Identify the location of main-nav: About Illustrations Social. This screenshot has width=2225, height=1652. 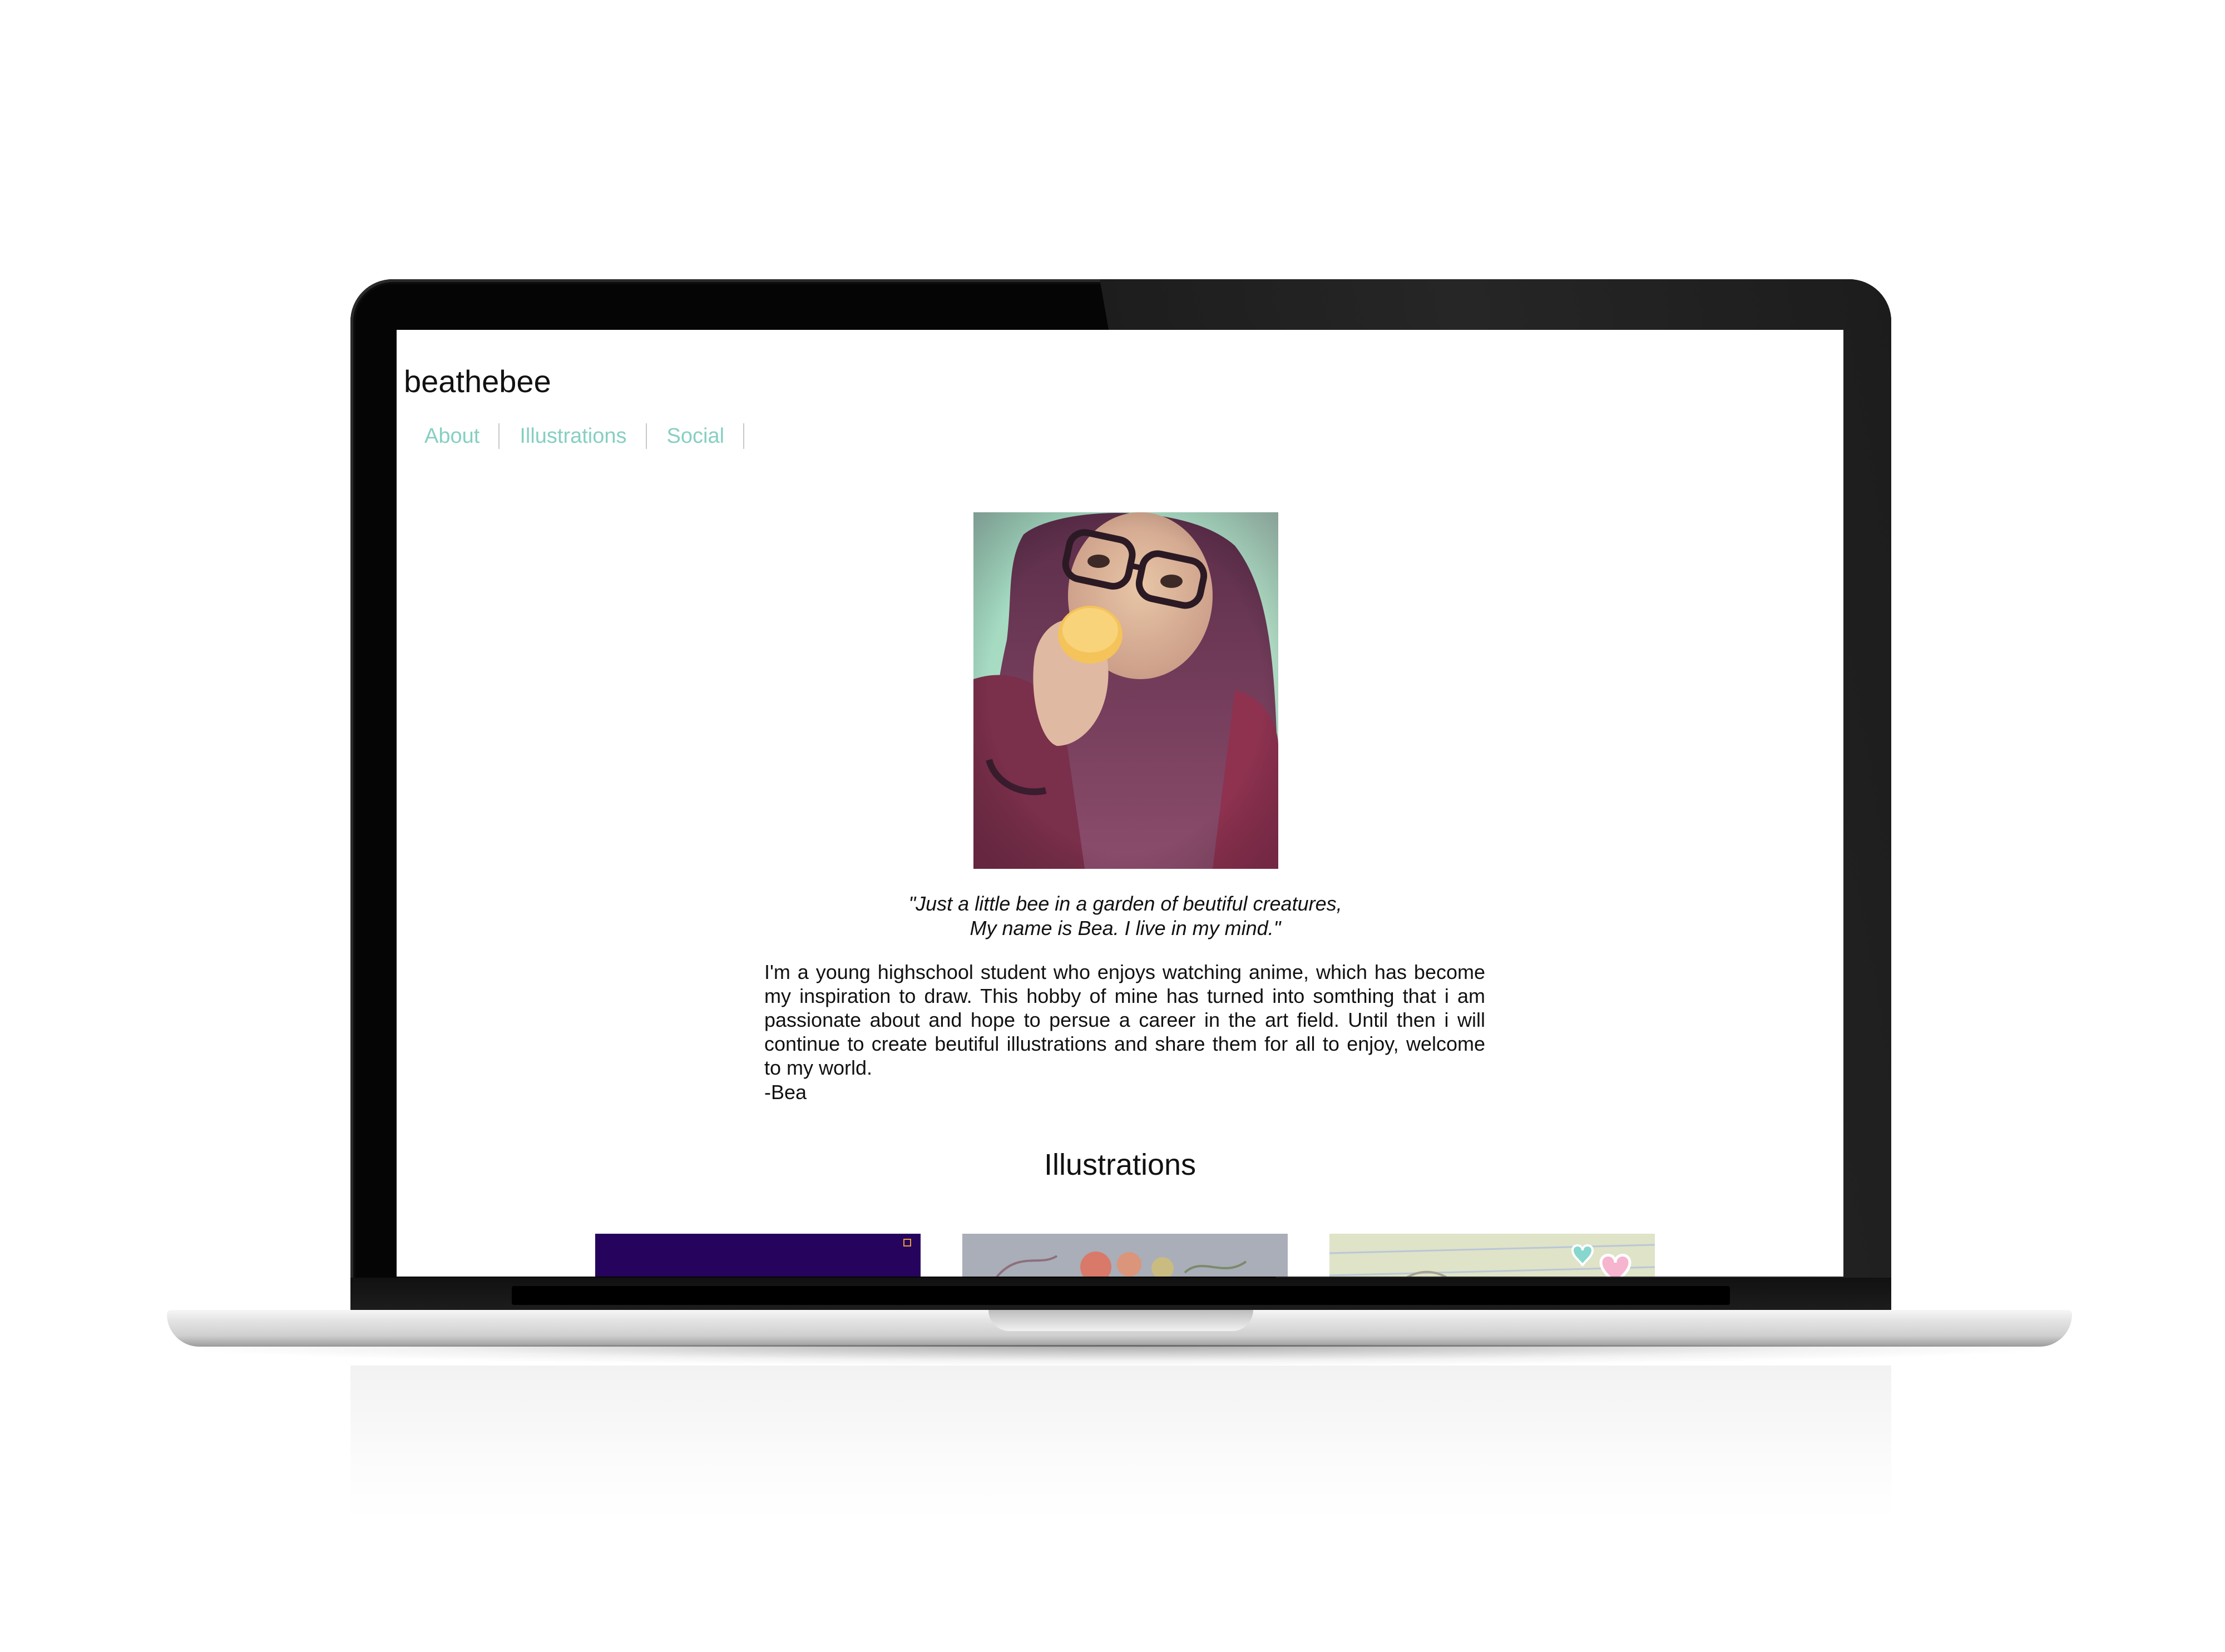
(571, 436).